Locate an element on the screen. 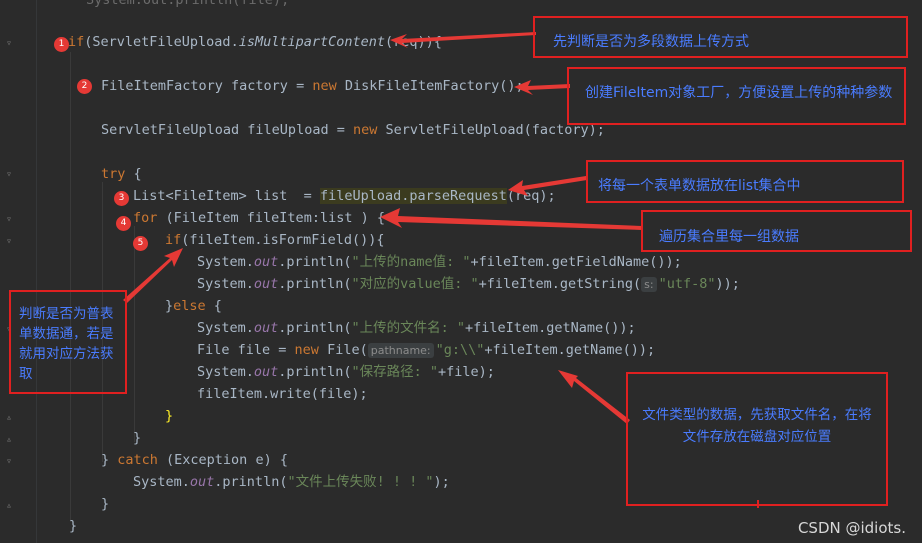  code-line: }else { is located at coordinates (193, 306).